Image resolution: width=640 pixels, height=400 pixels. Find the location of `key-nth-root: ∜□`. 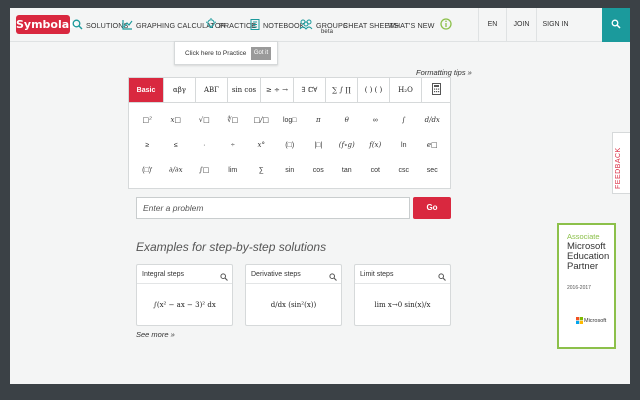

key-nth-root: ∜□ is located at coordinates (233, 120).